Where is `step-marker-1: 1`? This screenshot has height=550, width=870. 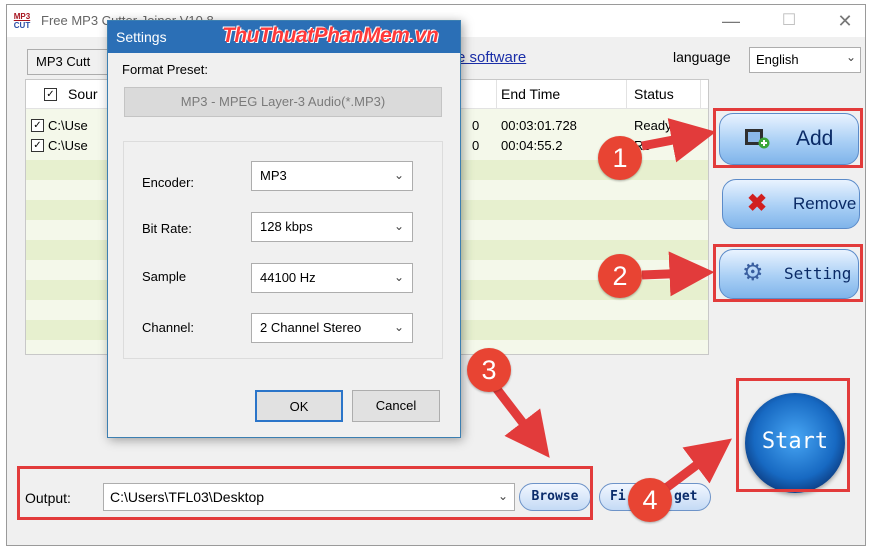
step-marker-1: 1 is located at coordinates (620, 158).